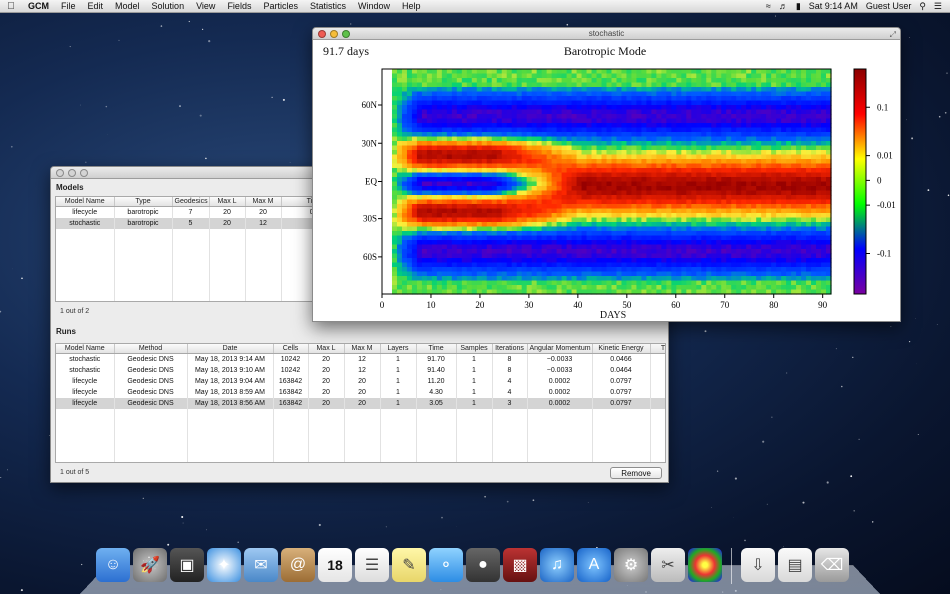 The width and height of the screenshot is (950, 594). I want to click on plot-window-titlebar: stochastic ⤢, so click(606, 34).